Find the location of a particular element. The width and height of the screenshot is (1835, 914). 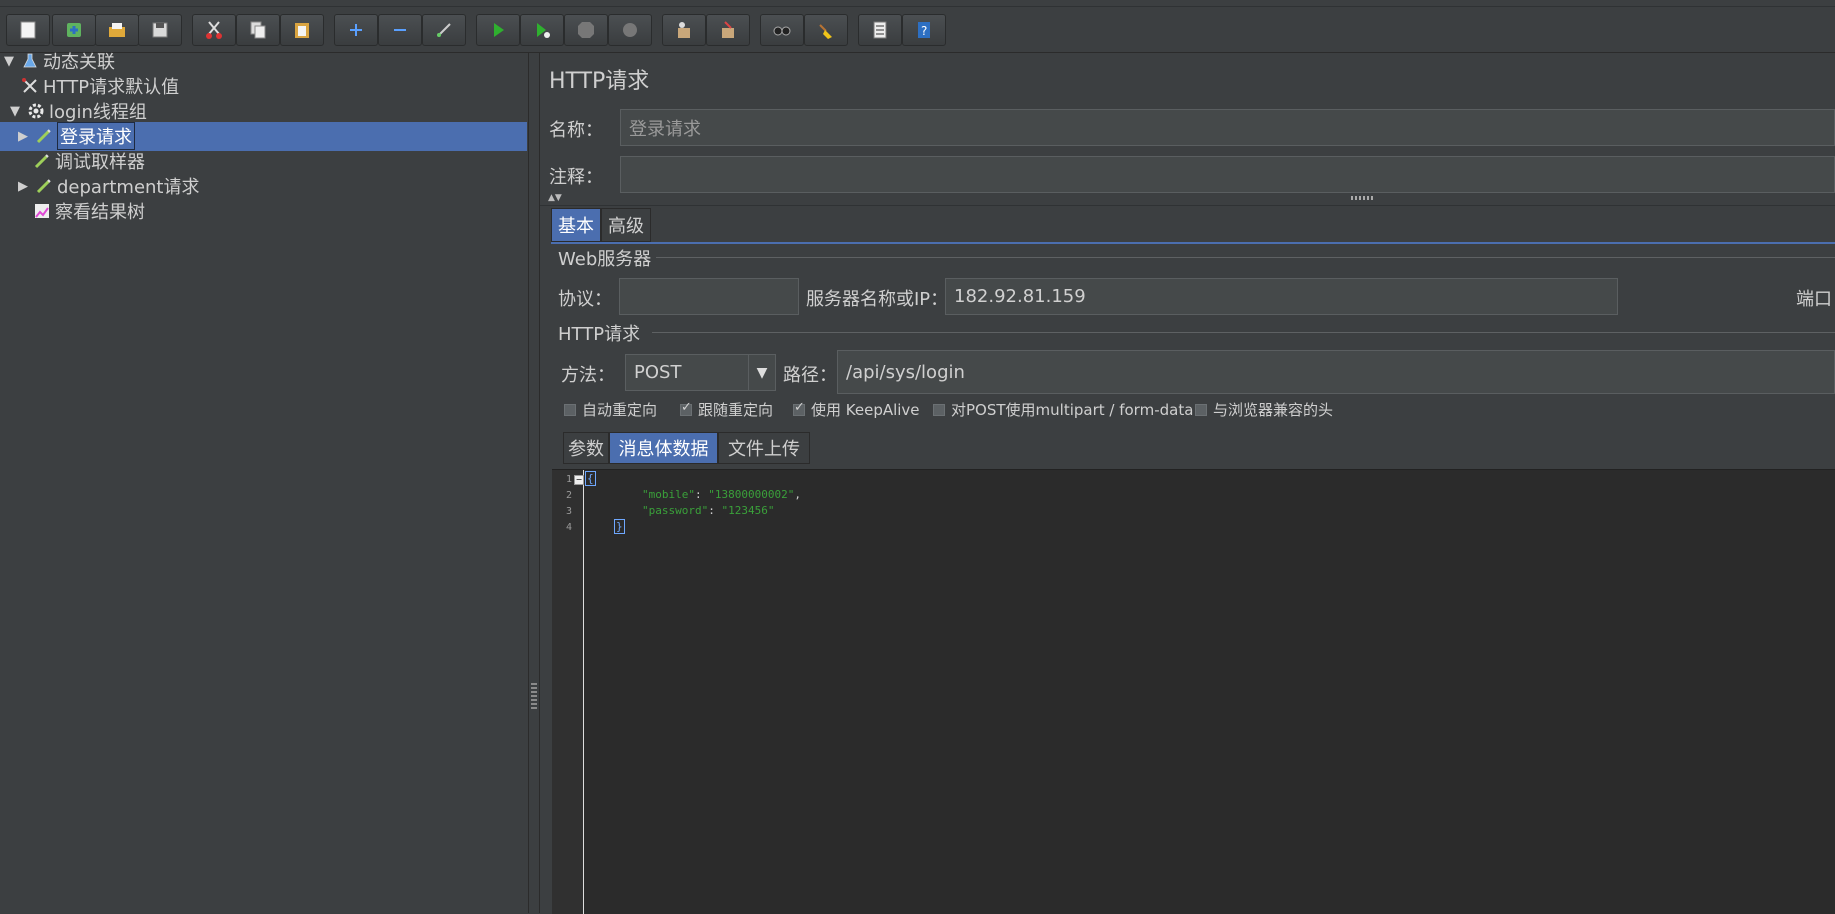

collapse-all-button is located at coordinates (400, 30).